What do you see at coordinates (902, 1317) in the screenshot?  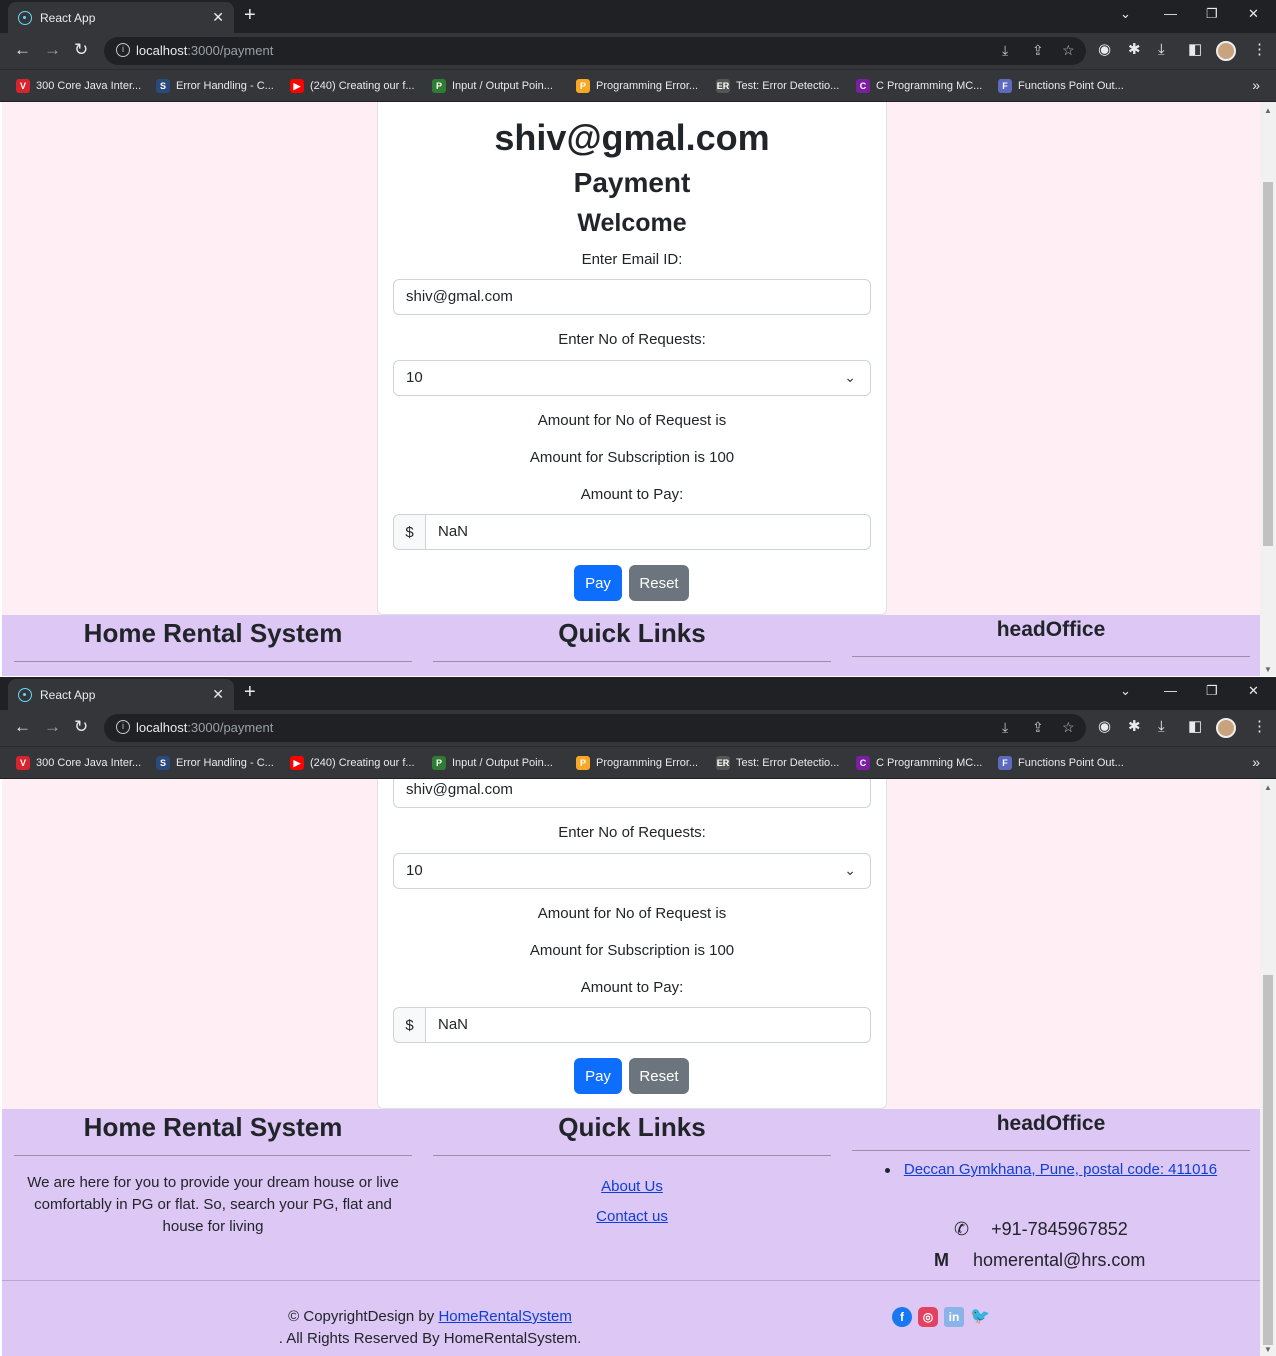 I see `facebook-icon: f` at bounding box center [902, 1317].